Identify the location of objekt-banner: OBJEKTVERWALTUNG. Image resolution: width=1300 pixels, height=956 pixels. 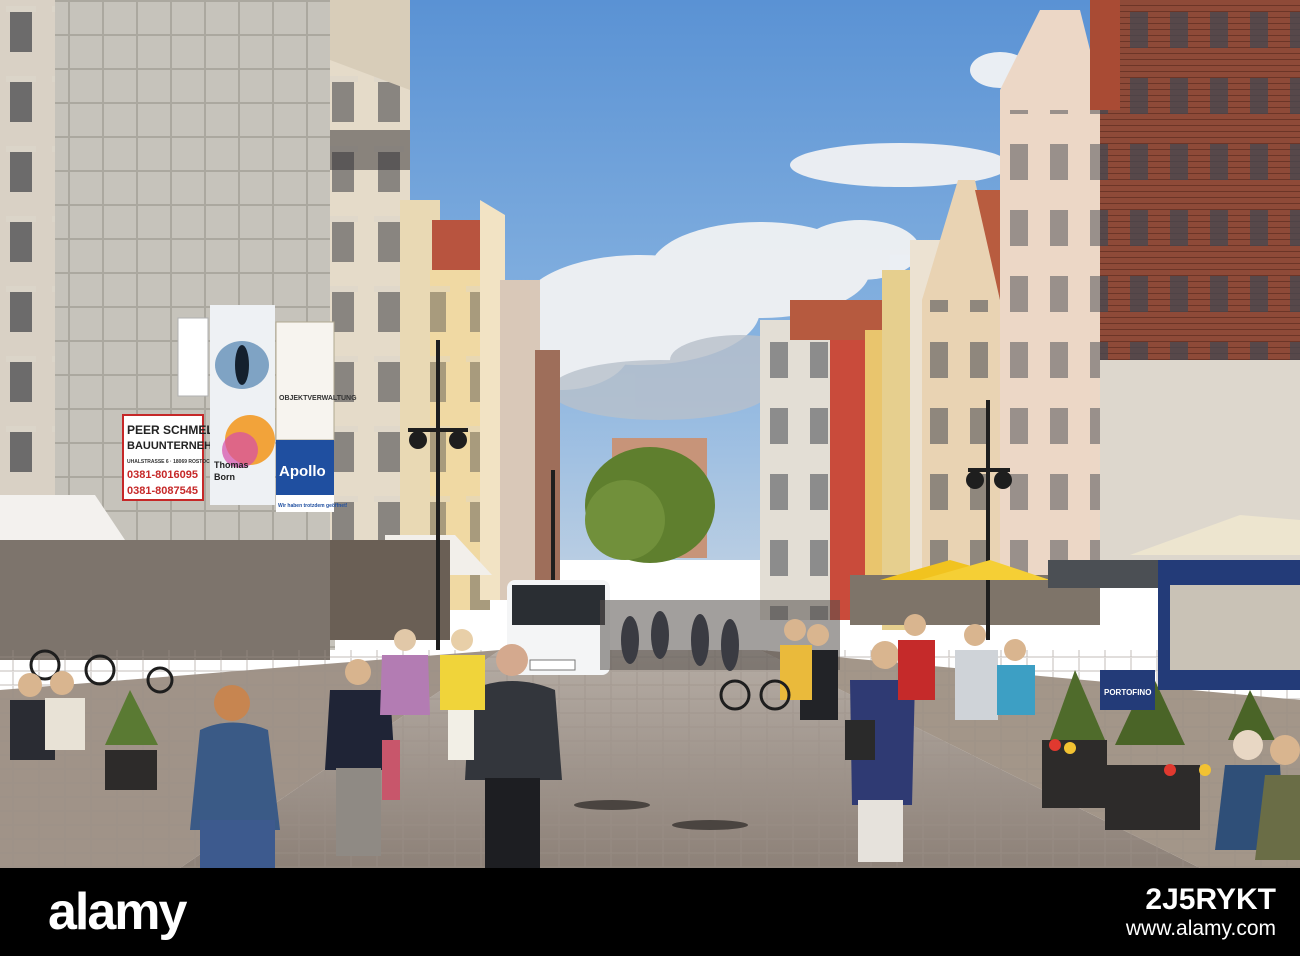
(318, 398).